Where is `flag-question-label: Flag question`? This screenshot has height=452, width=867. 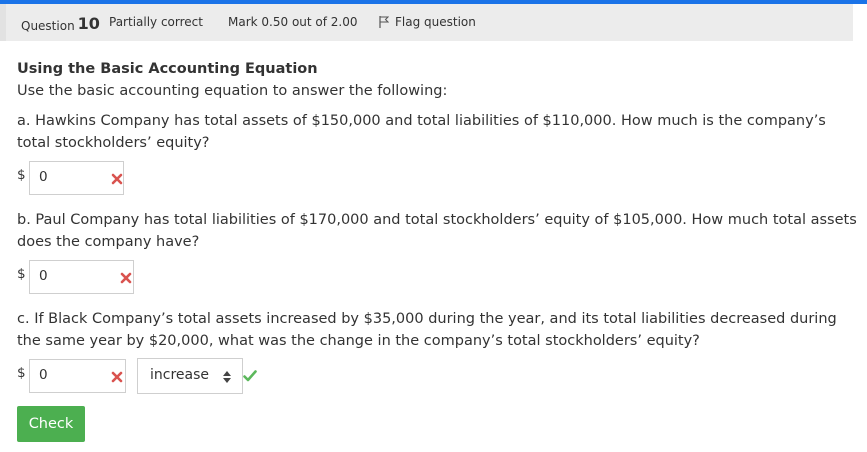
flag-question-label: Flag question is located at coordinates (435, 22).